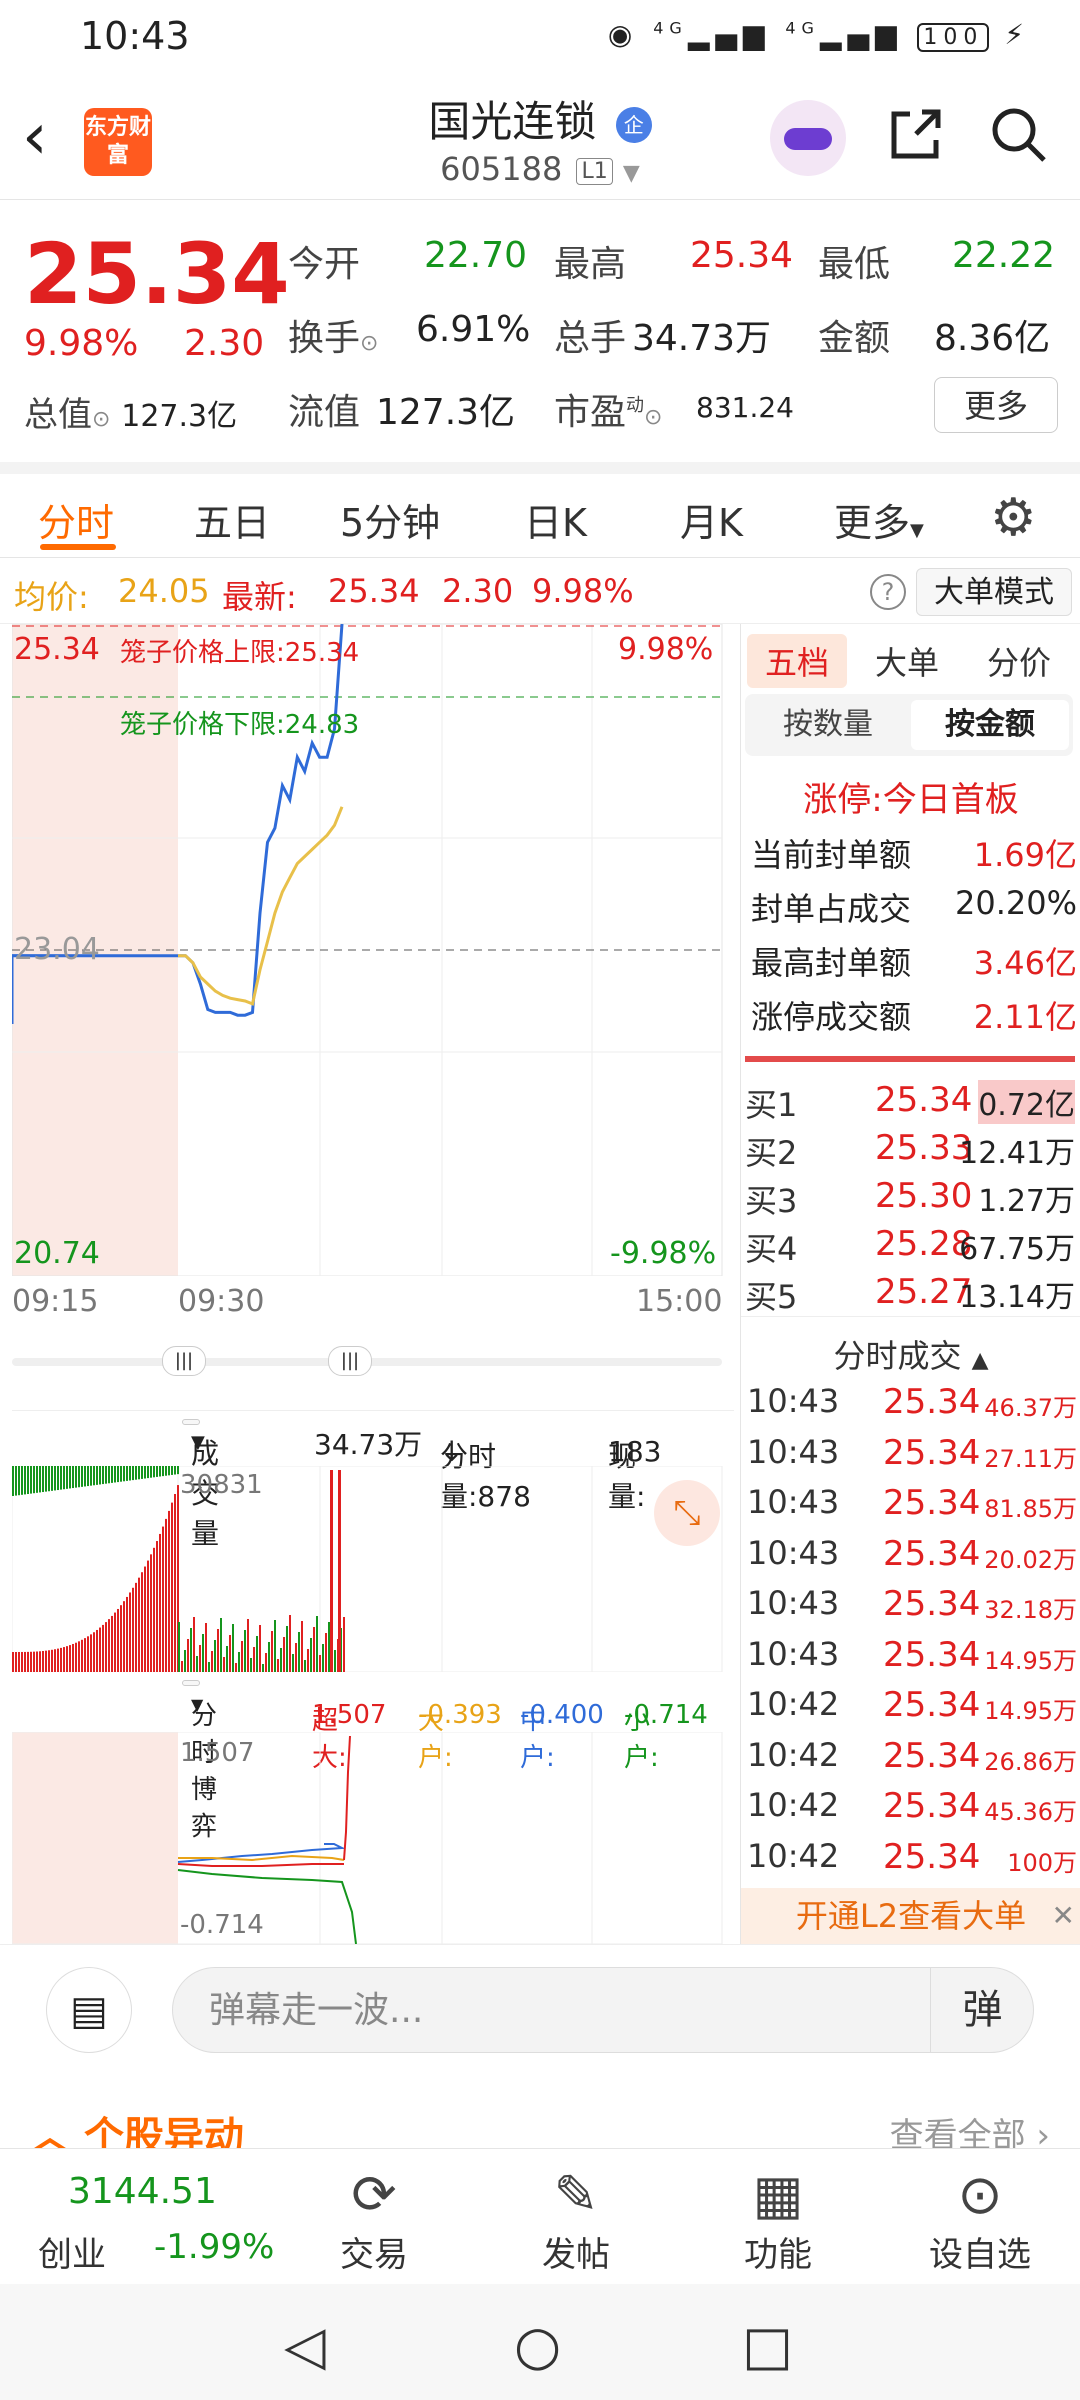  What do you see at coordinates (924, 1148) in the screenshot?
I see `level-price: 25.33` at bounding box center [924, 1148].